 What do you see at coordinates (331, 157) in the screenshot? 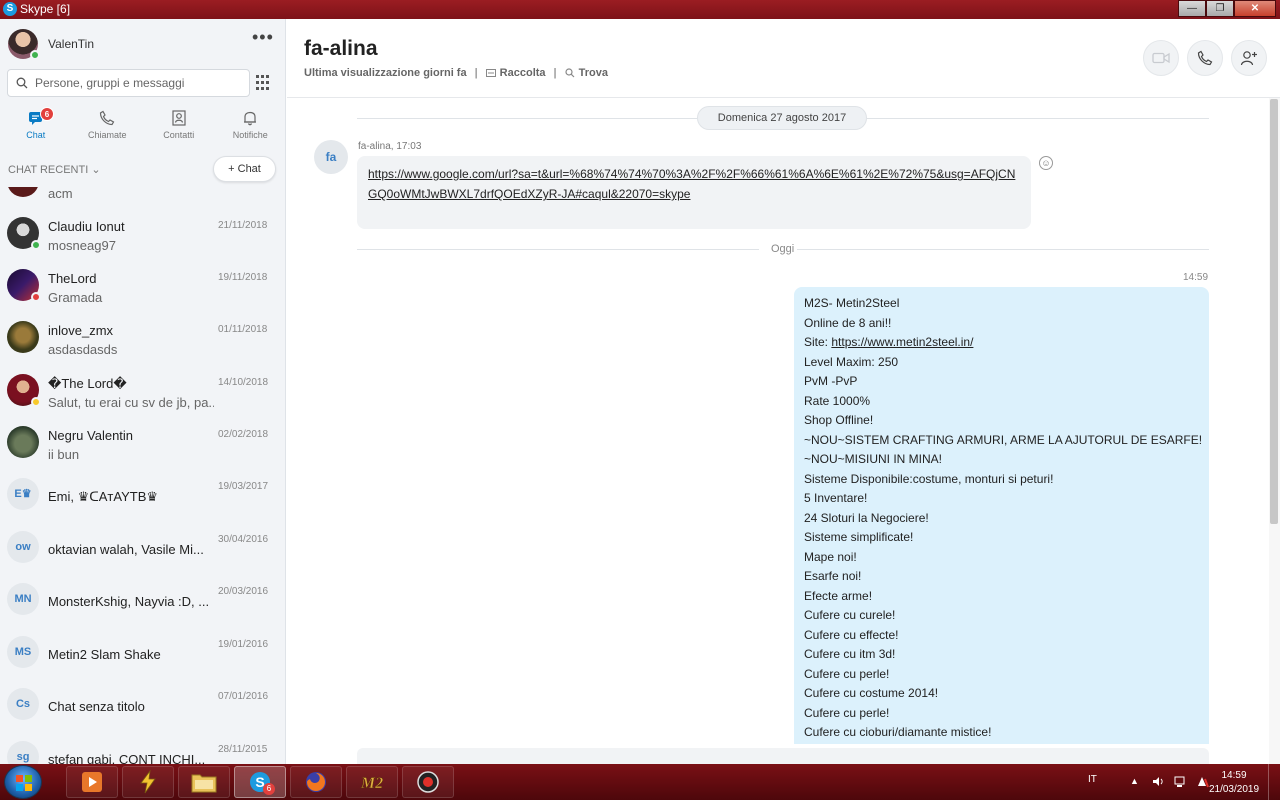
I see `sender-avatar: fa` at bounding box center [331, 157].